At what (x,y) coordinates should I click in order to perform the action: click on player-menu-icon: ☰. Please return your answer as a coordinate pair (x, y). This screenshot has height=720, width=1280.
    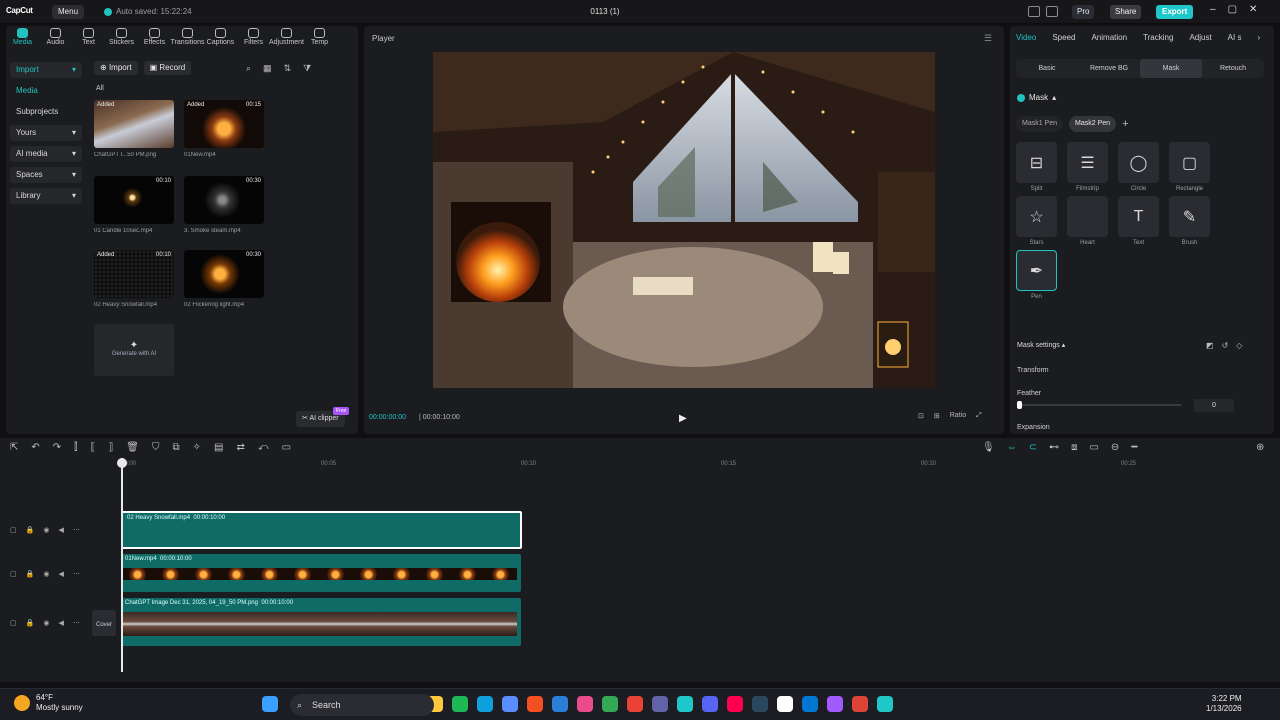
    Looking at the image, I should click on (988, 38).